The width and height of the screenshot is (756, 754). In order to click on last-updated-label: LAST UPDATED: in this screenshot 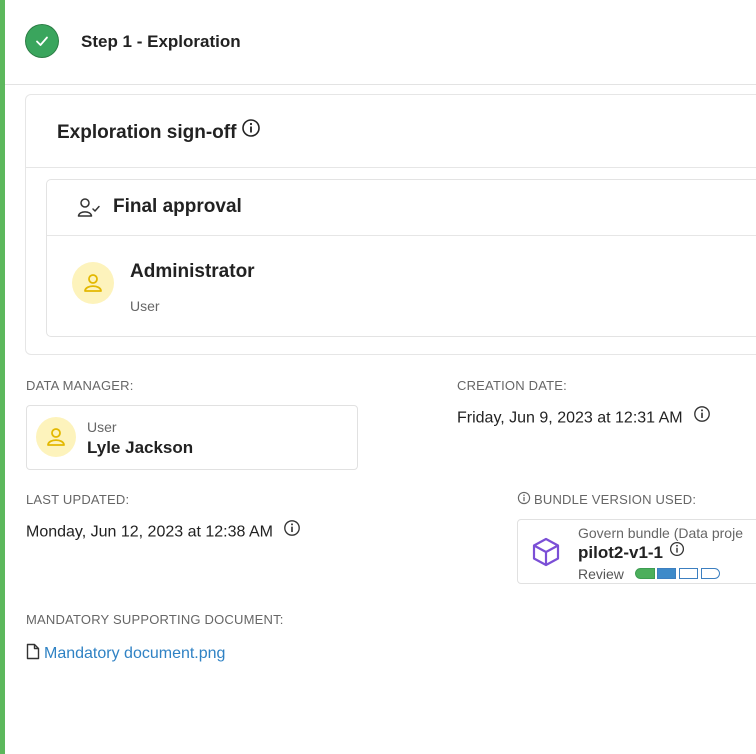, I will do `click(78, 499)`.